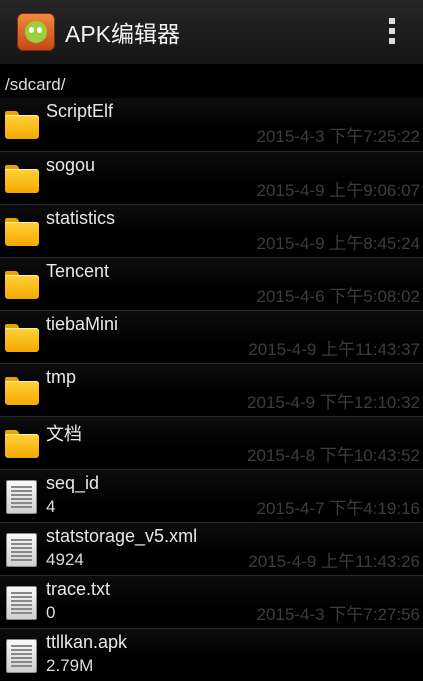 This screenshot has width=423, height=681. I want to click on item-name: ScriptElf, so click(80, 111).